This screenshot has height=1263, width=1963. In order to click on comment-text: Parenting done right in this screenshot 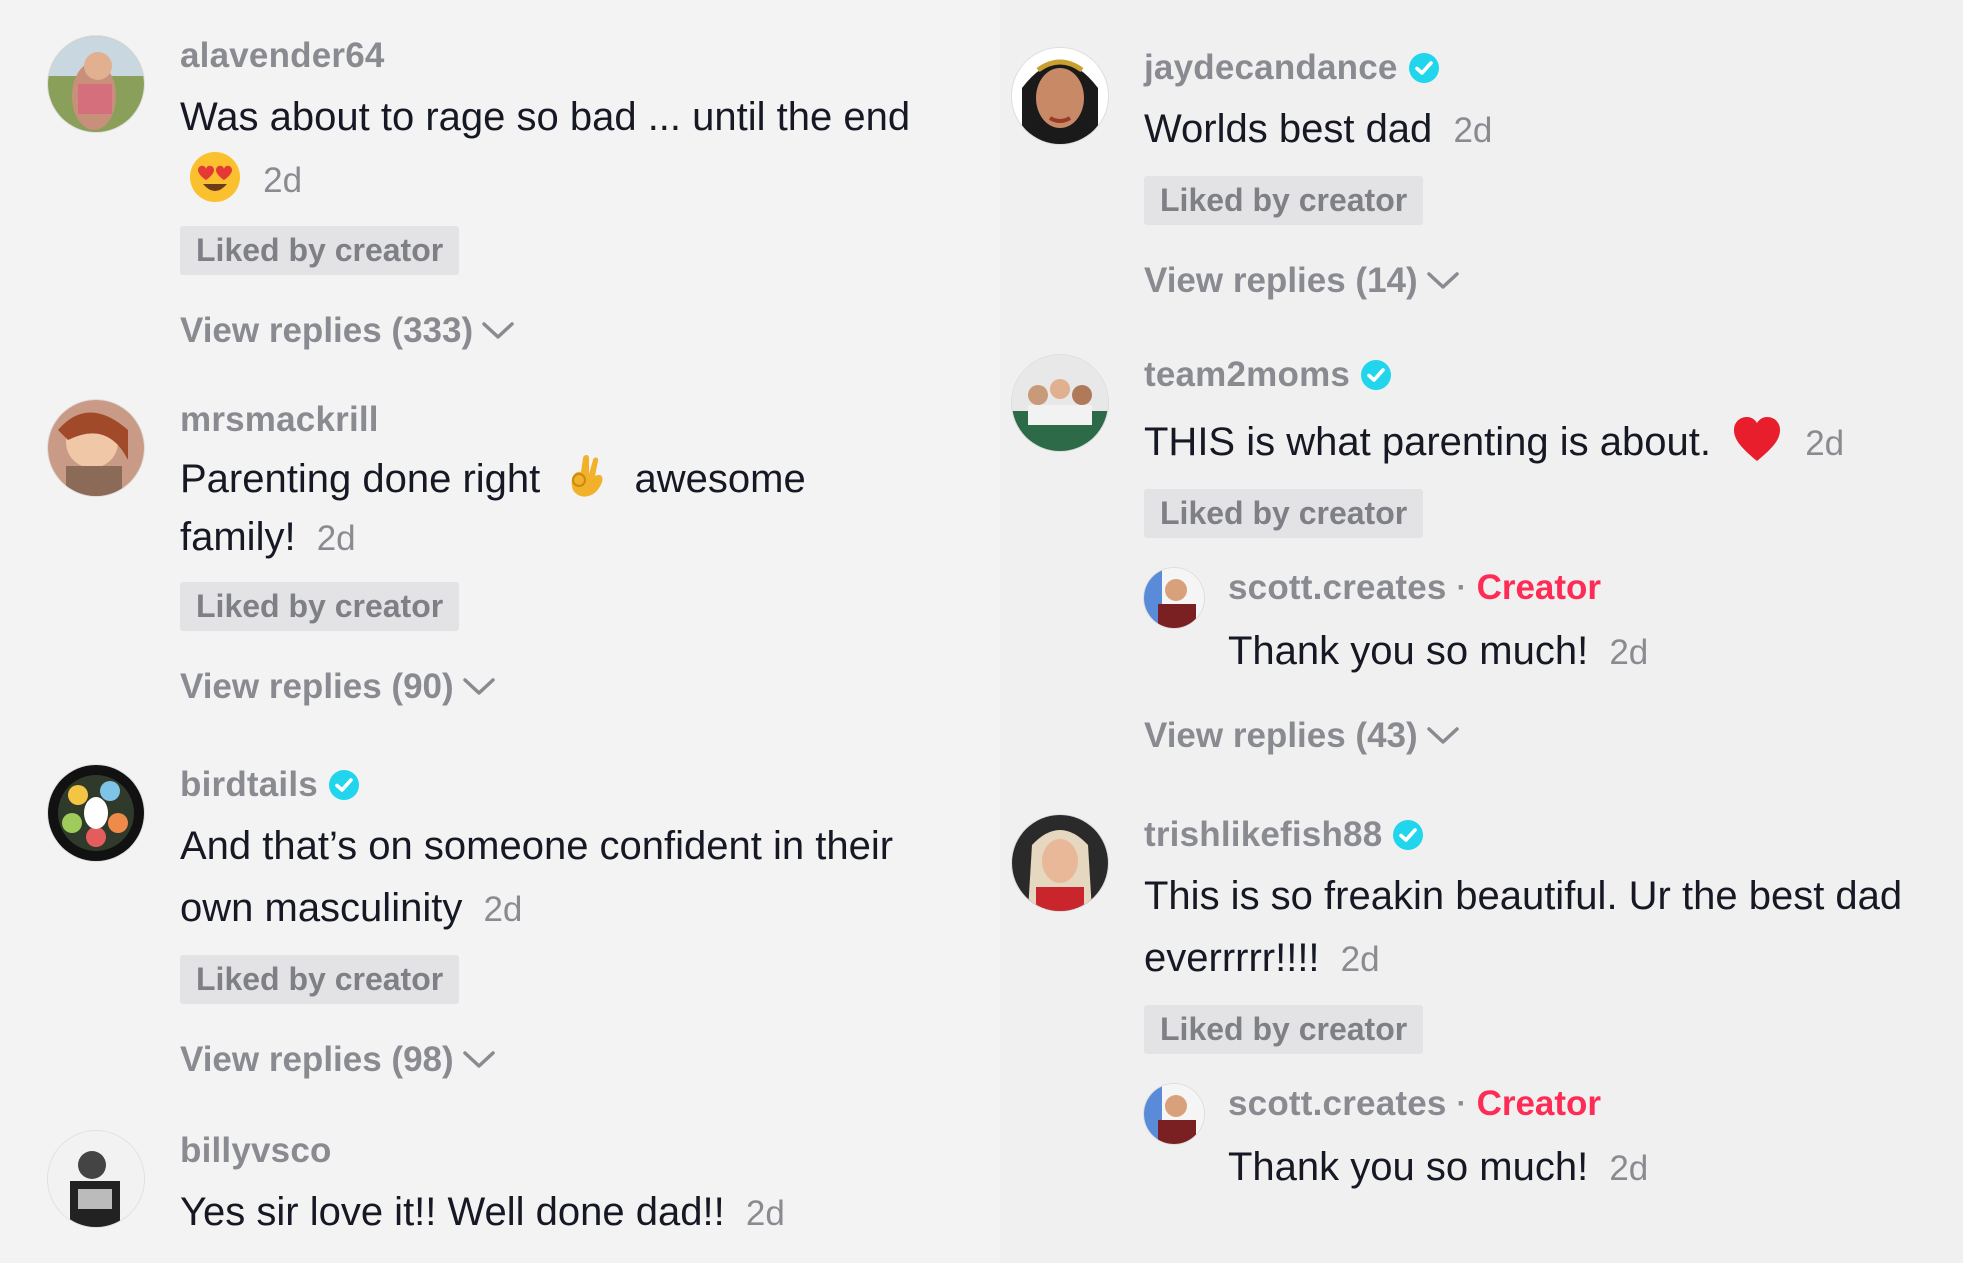, I will do `click(360, 479)`.